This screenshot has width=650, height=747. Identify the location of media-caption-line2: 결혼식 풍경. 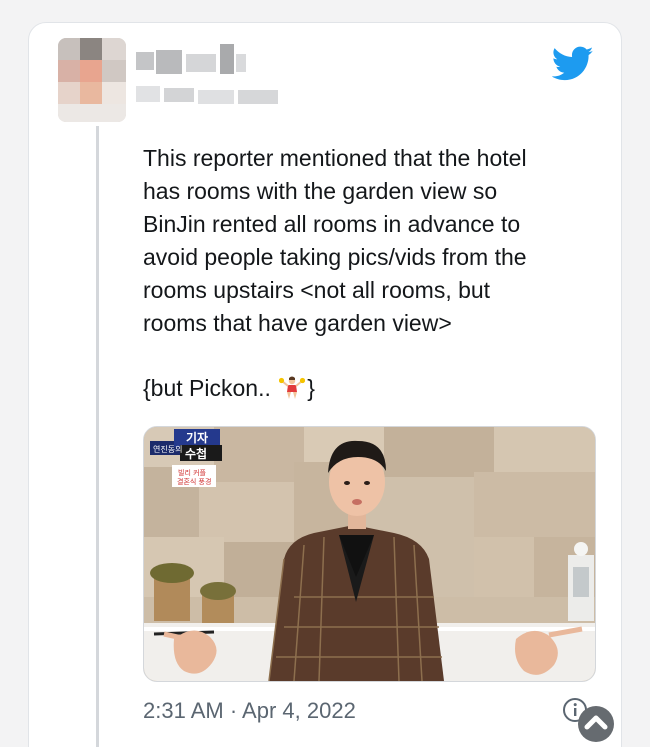
(194, 481).